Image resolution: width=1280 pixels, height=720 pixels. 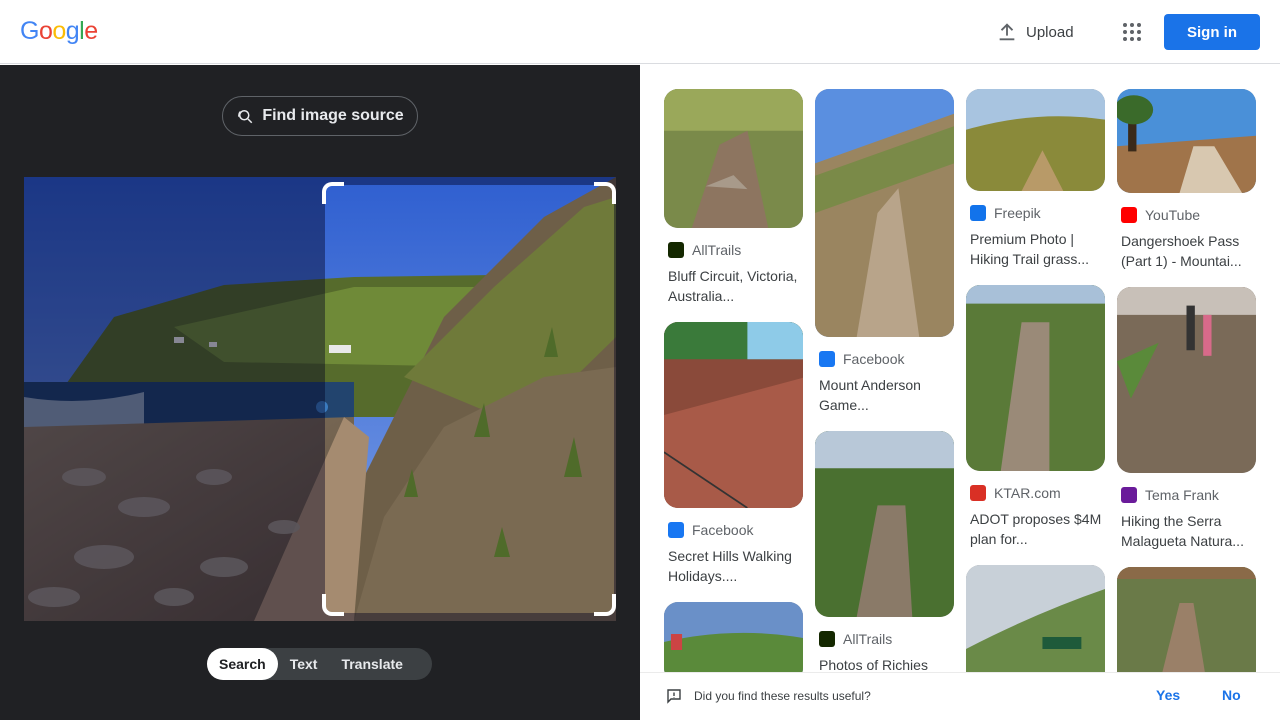 What do you see at coordinates (72, 31) in the screenshot?
I see `logo-letter: g` at bounding box center [72, 31].